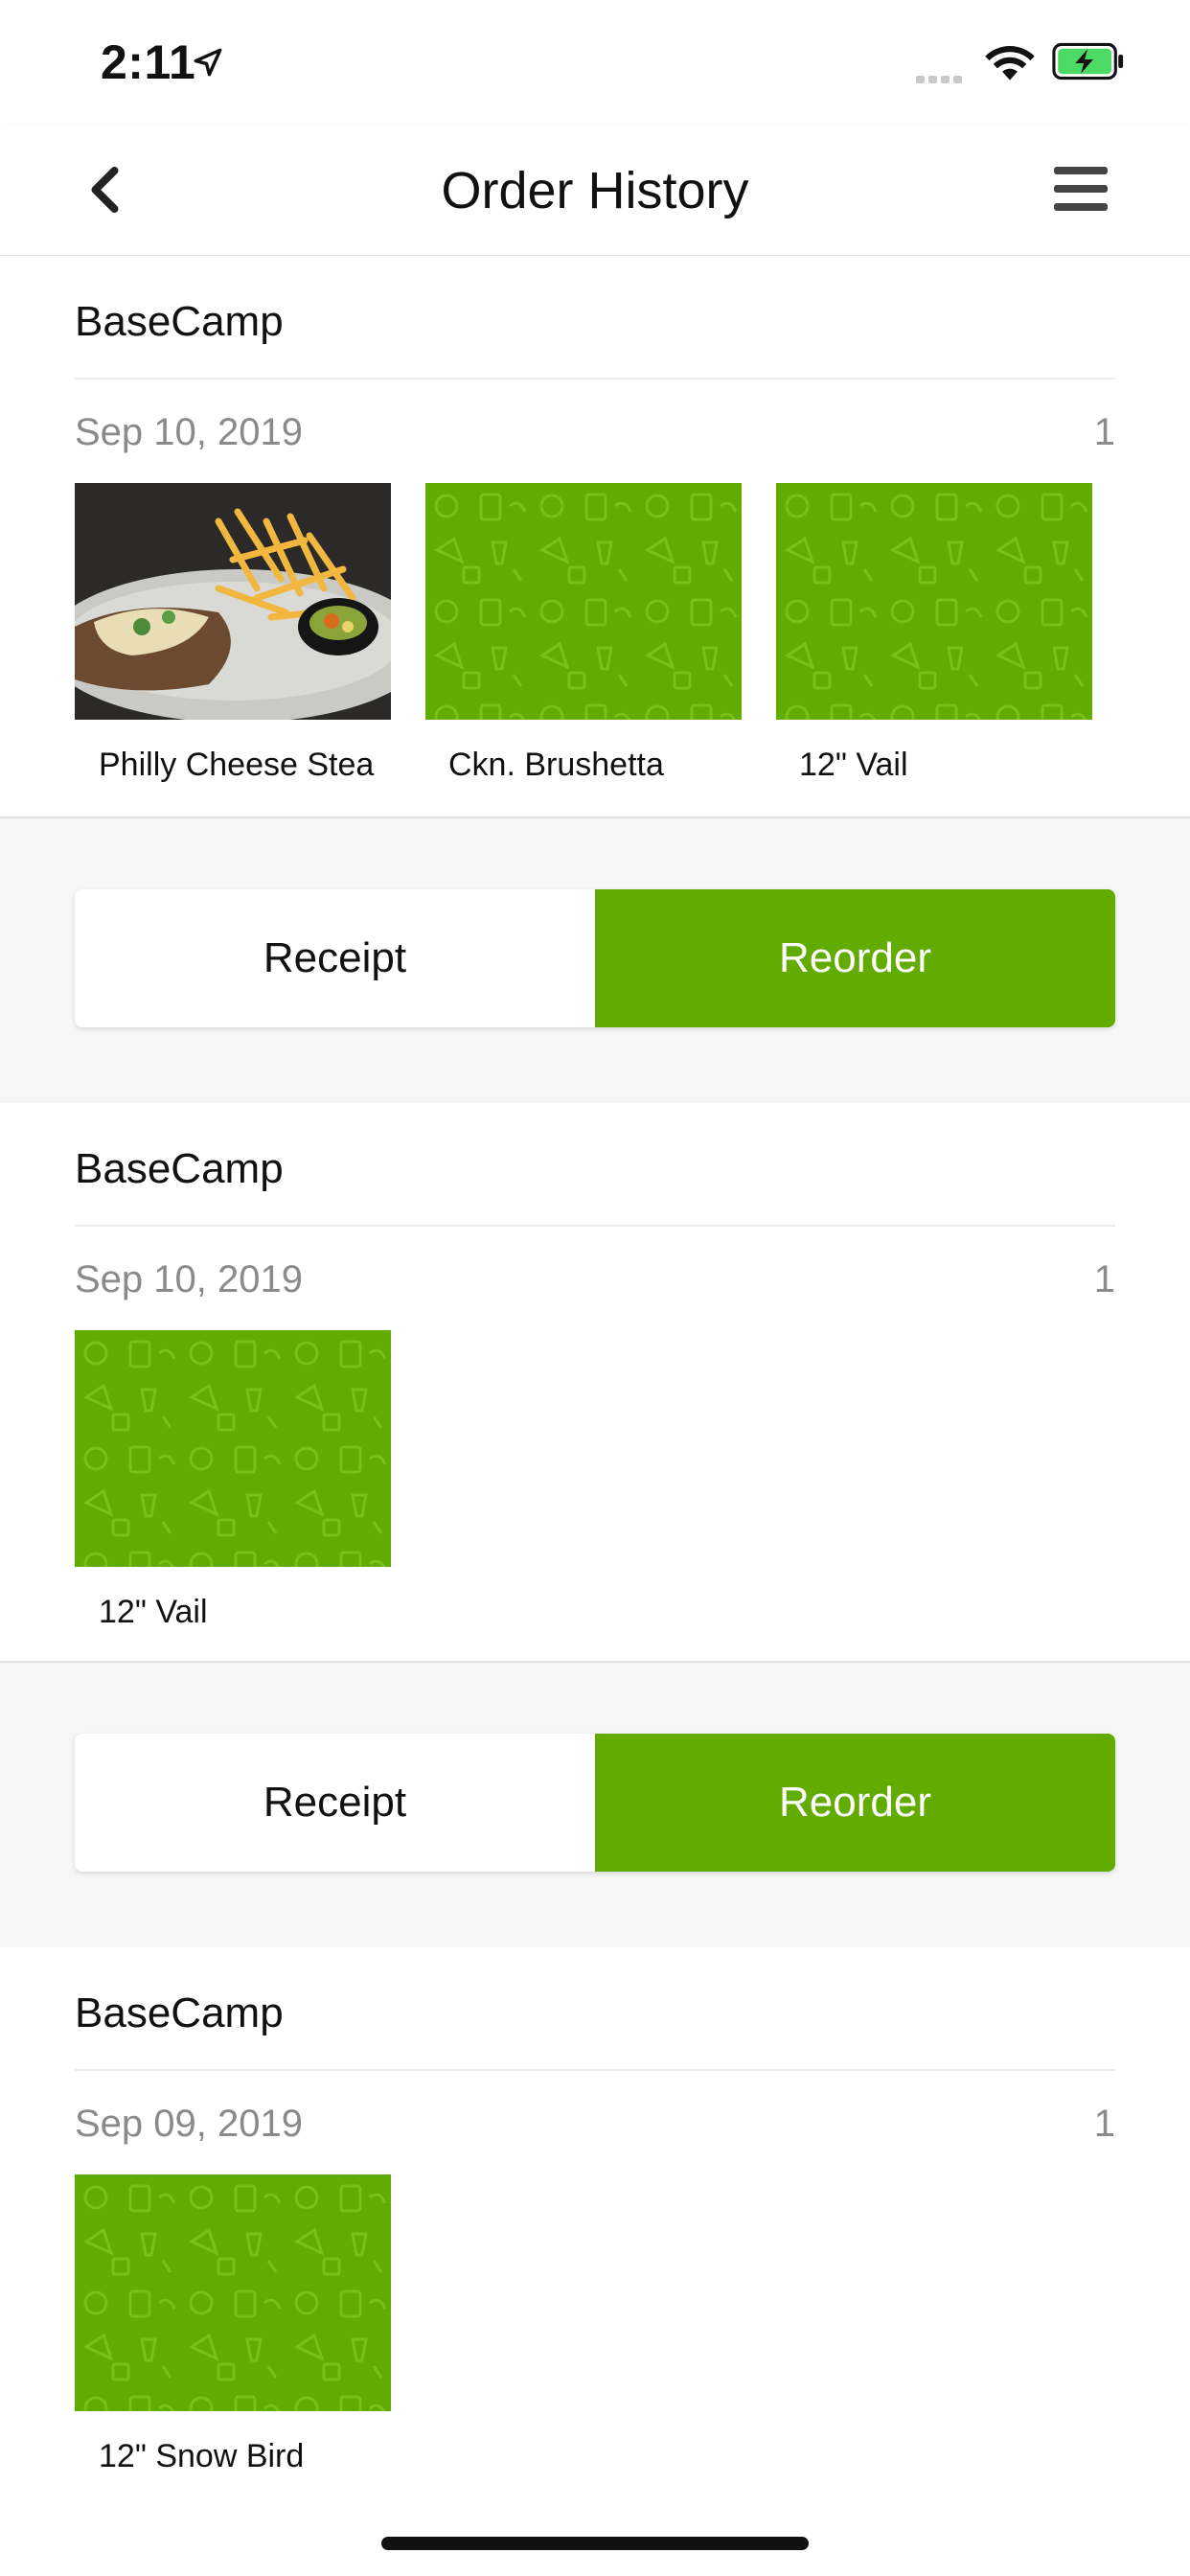 Image resolution: width=1190 pixels, height=2576 pixels. I want to click on battery-charging-icon, so click(1088, 61).